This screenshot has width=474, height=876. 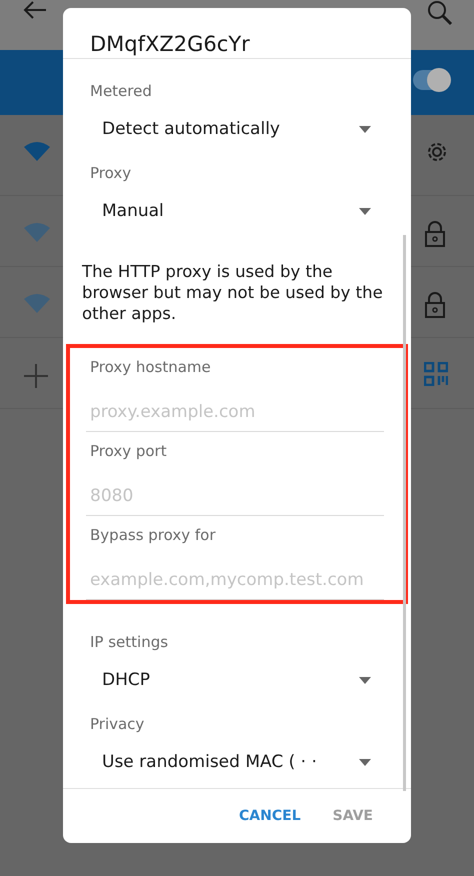 I want to click on dialog-title: DMqfXZ2G6cYr, so click(x=237, y=33).